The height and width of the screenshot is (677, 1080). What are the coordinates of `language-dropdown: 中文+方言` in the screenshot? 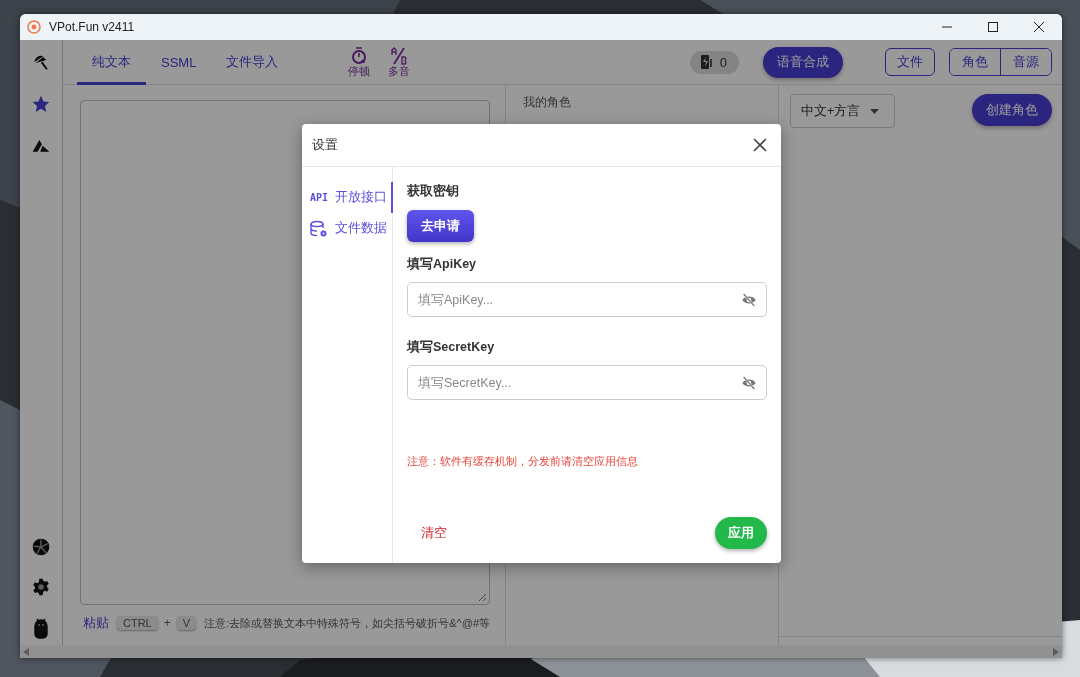 It's located at (842, 111).